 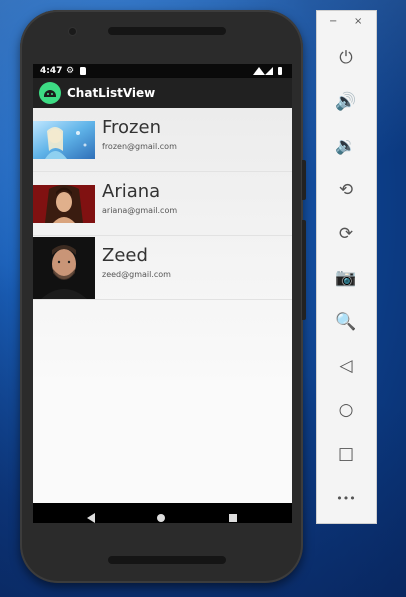 I want to click on wifi-icon, so click(x=259, y=71).